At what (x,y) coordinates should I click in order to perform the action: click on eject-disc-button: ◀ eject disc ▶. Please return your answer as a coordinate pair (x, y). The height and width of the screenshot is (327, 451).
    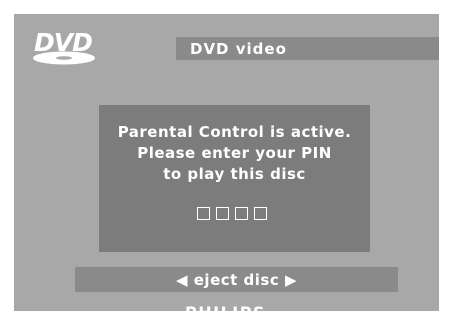
    Looking at the image, I should click on (236, 279).